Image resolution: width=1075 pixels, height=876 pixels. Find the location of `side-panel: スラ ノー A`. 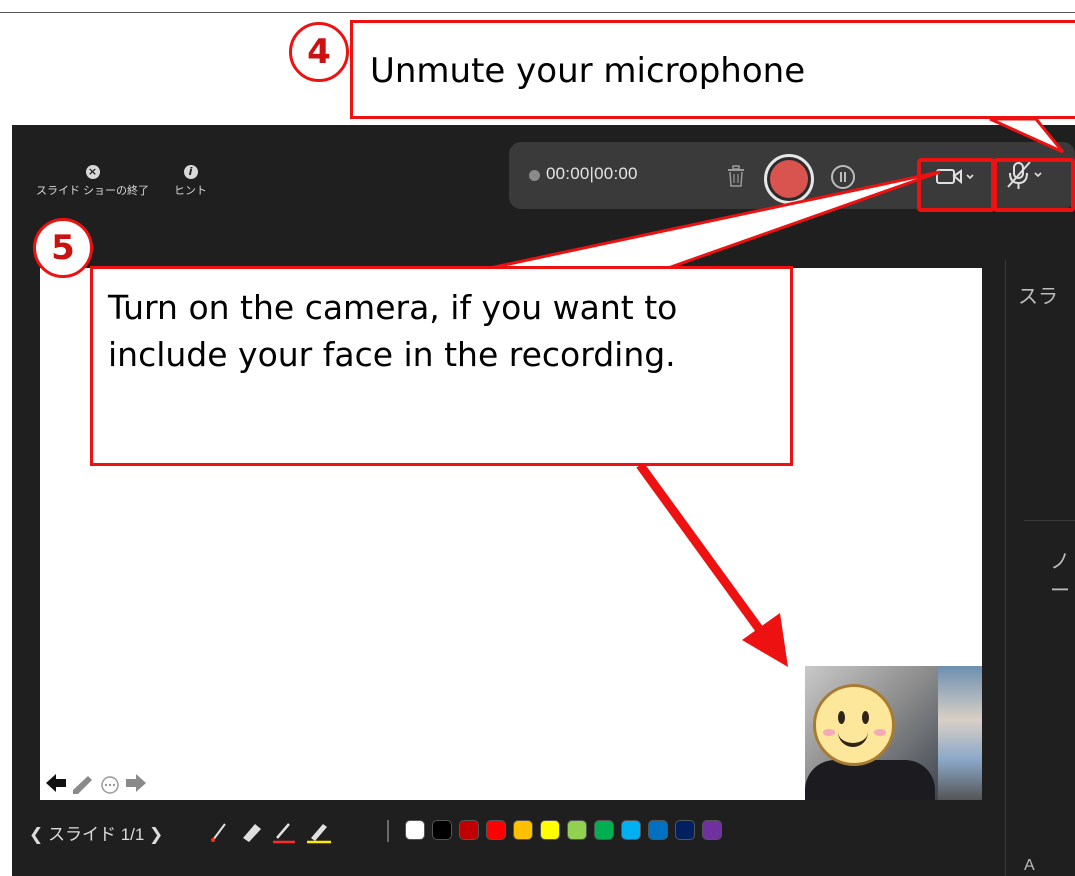

side-panel: スラ ノー A is located at coordinates (1040, 568).